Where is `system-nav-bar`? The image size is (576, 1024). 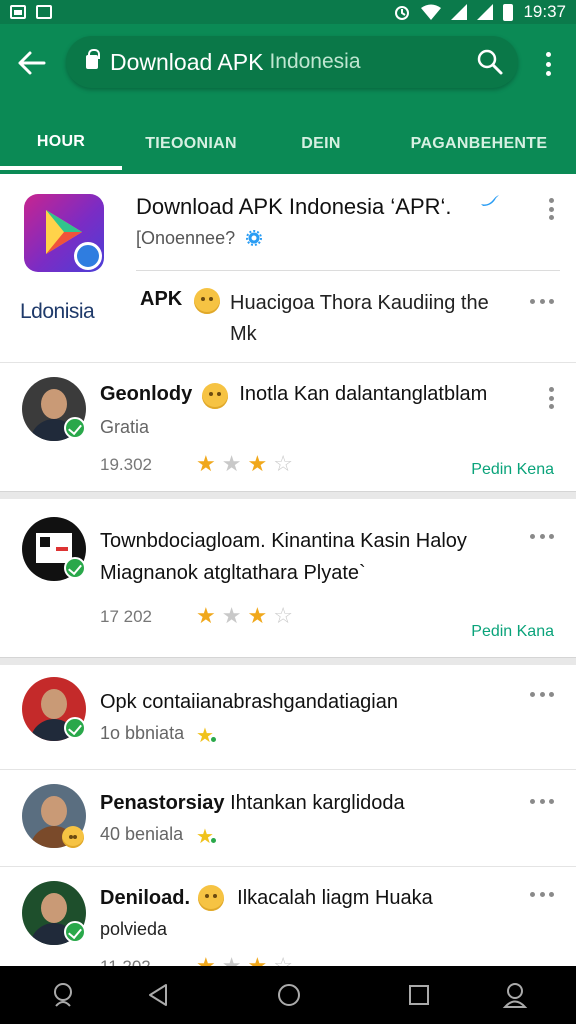
system-nav-bar is located at coordinates (288, 995).